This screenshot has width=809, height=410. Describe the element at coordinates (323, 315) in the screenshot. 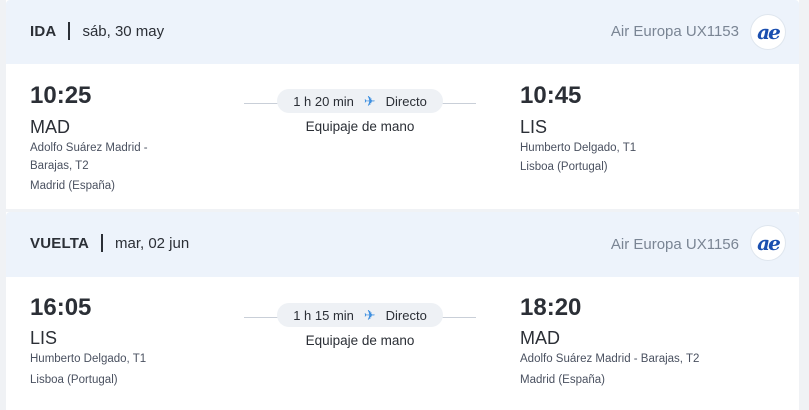

I see `duration: 1 h 15 min` at that location.